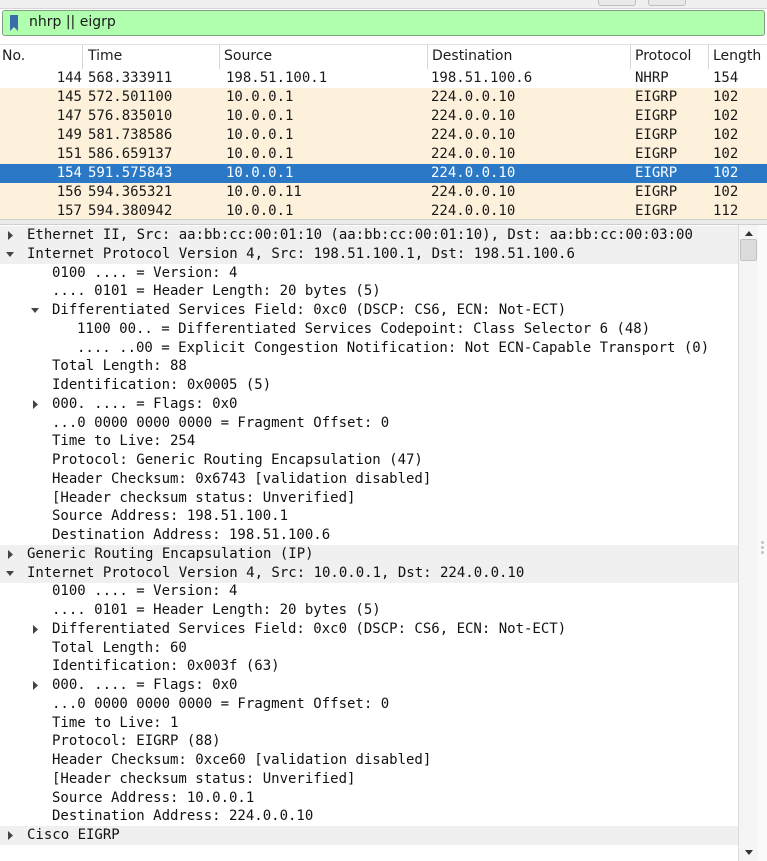 The width and height of the screenshot is (767, 861). I want to click on splitter-handle, so click(762, 543).